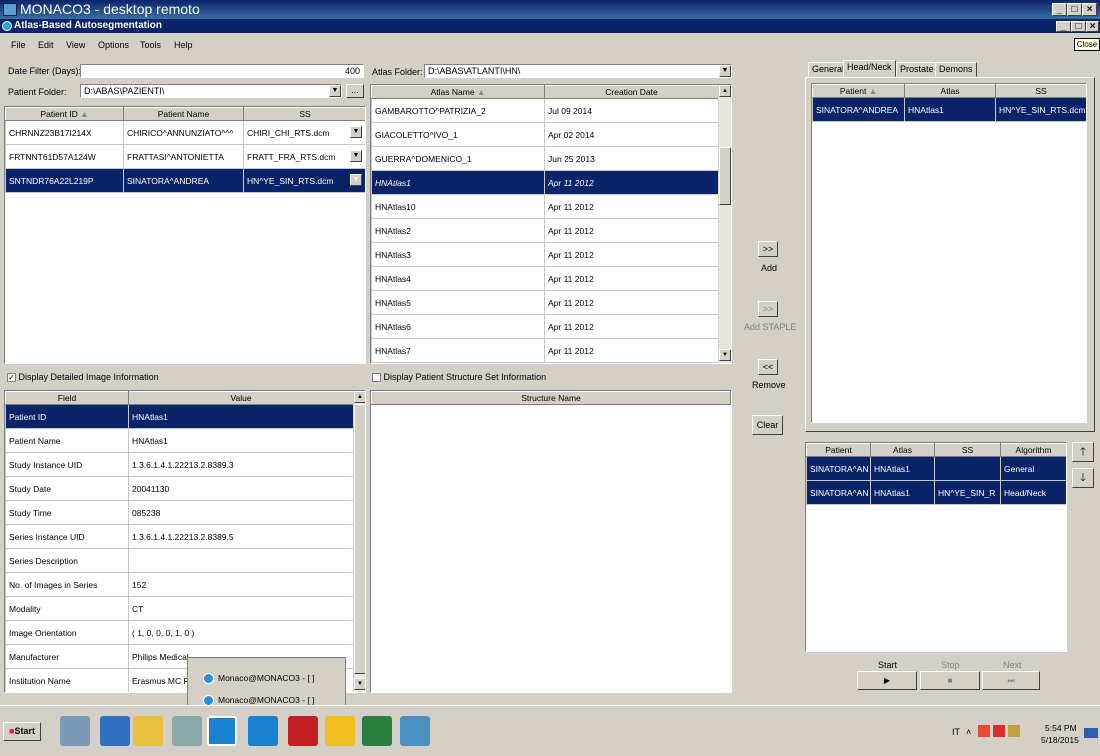  I want to click on table-row: Patient ID HNAtlas1, so click(179, 416).